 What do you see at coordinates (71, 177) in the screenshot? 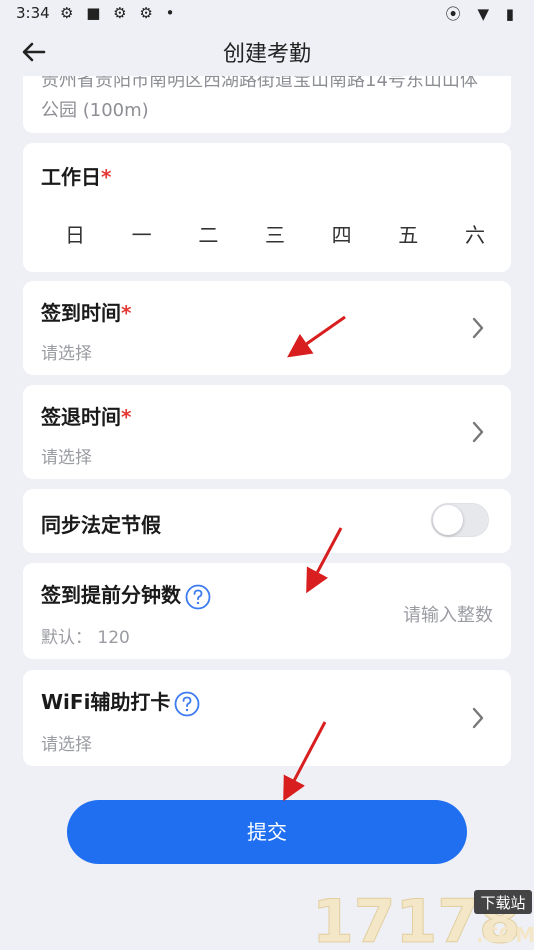
I see `workday-label: 工作日` at bounding box center [71, 177].